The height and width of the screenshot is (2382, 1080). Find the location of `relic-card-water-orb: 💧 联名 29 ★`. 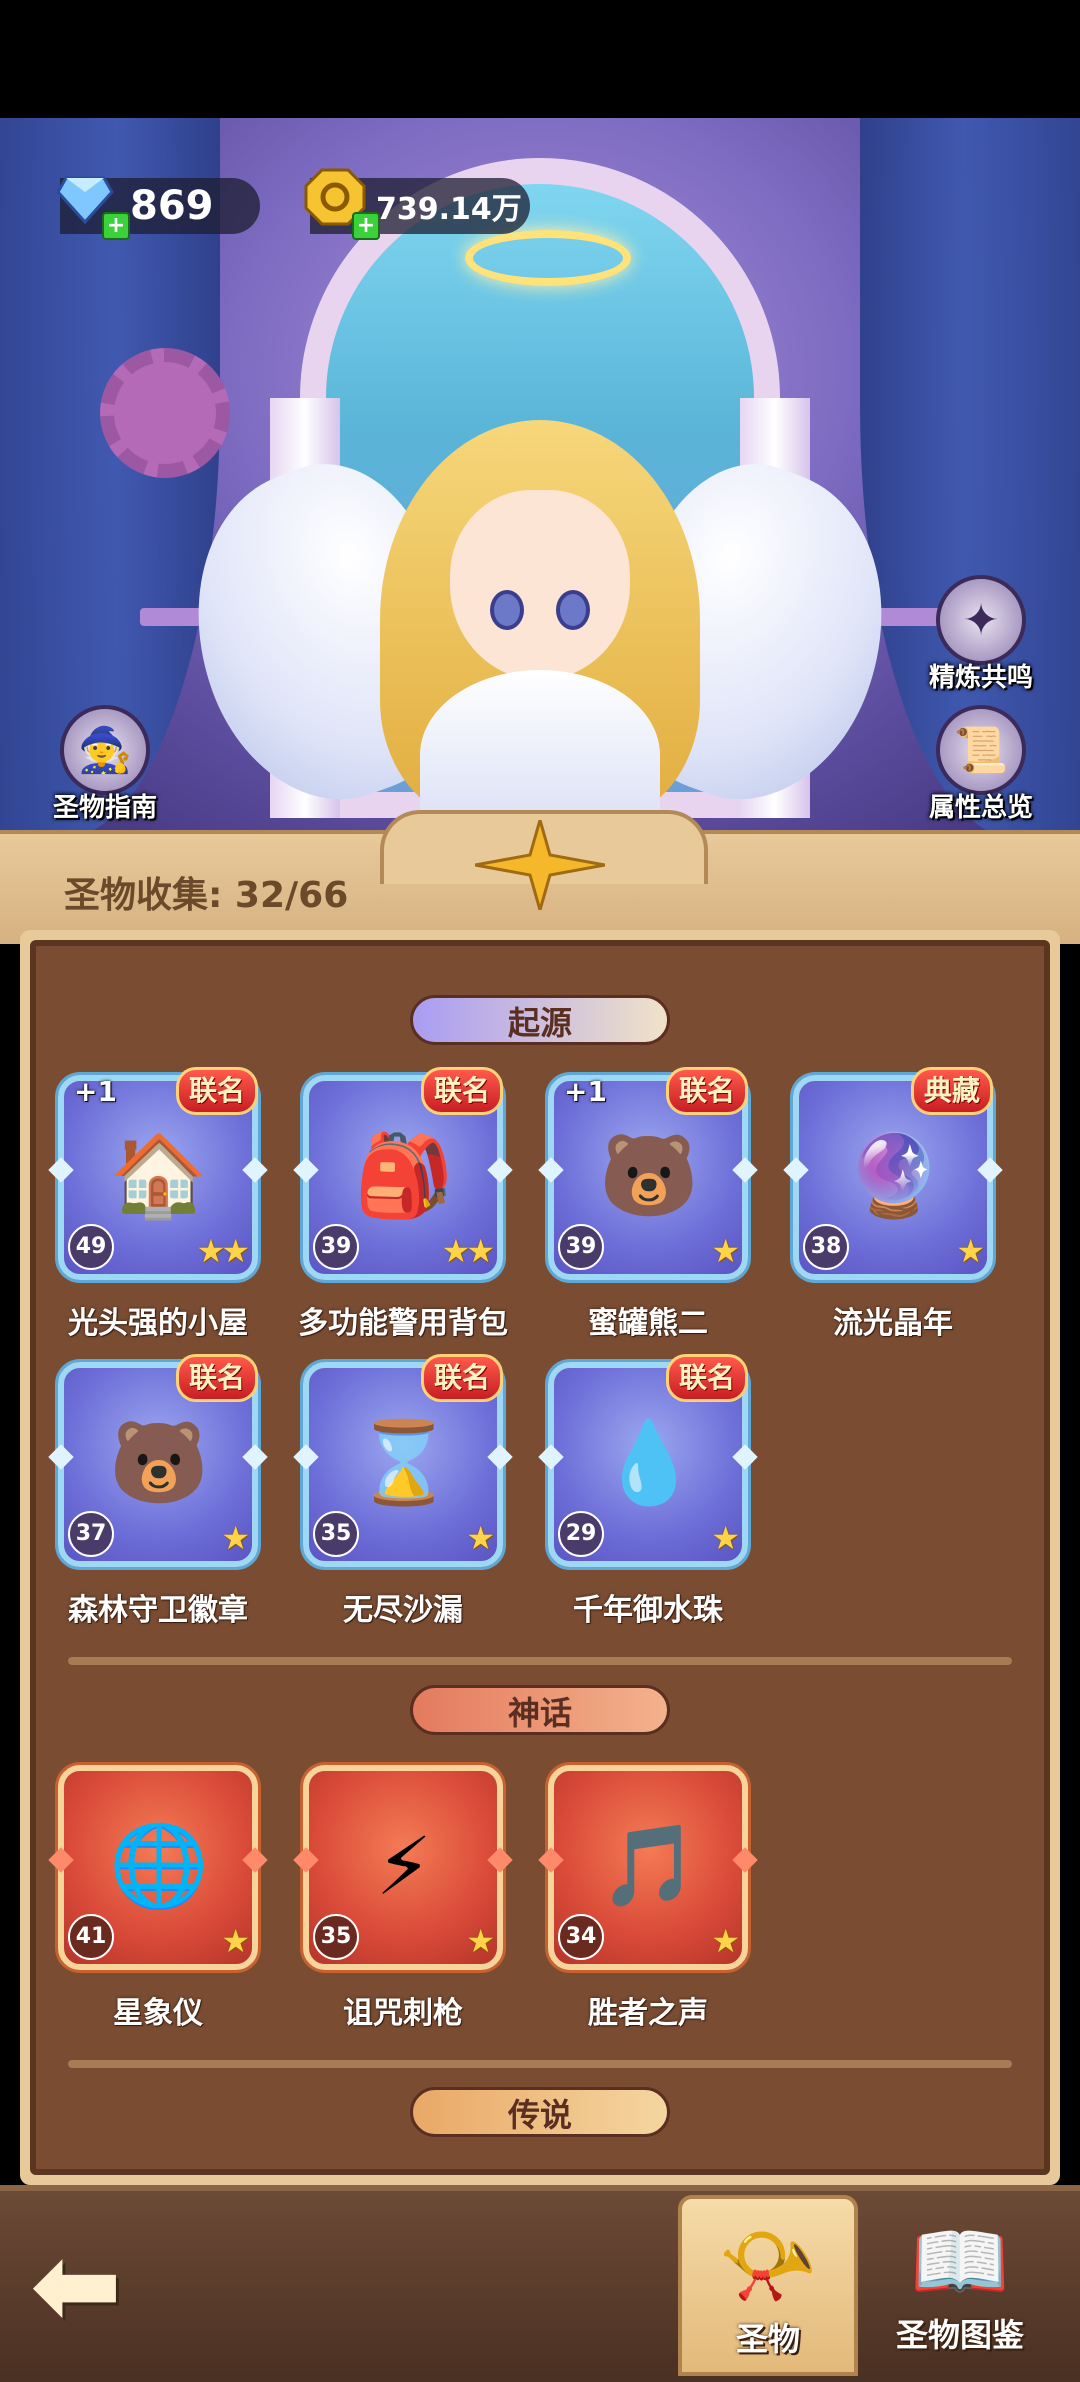

relic-card-water-orb: 💧 联名 29 ★ is located at coordinates (648, 1460).